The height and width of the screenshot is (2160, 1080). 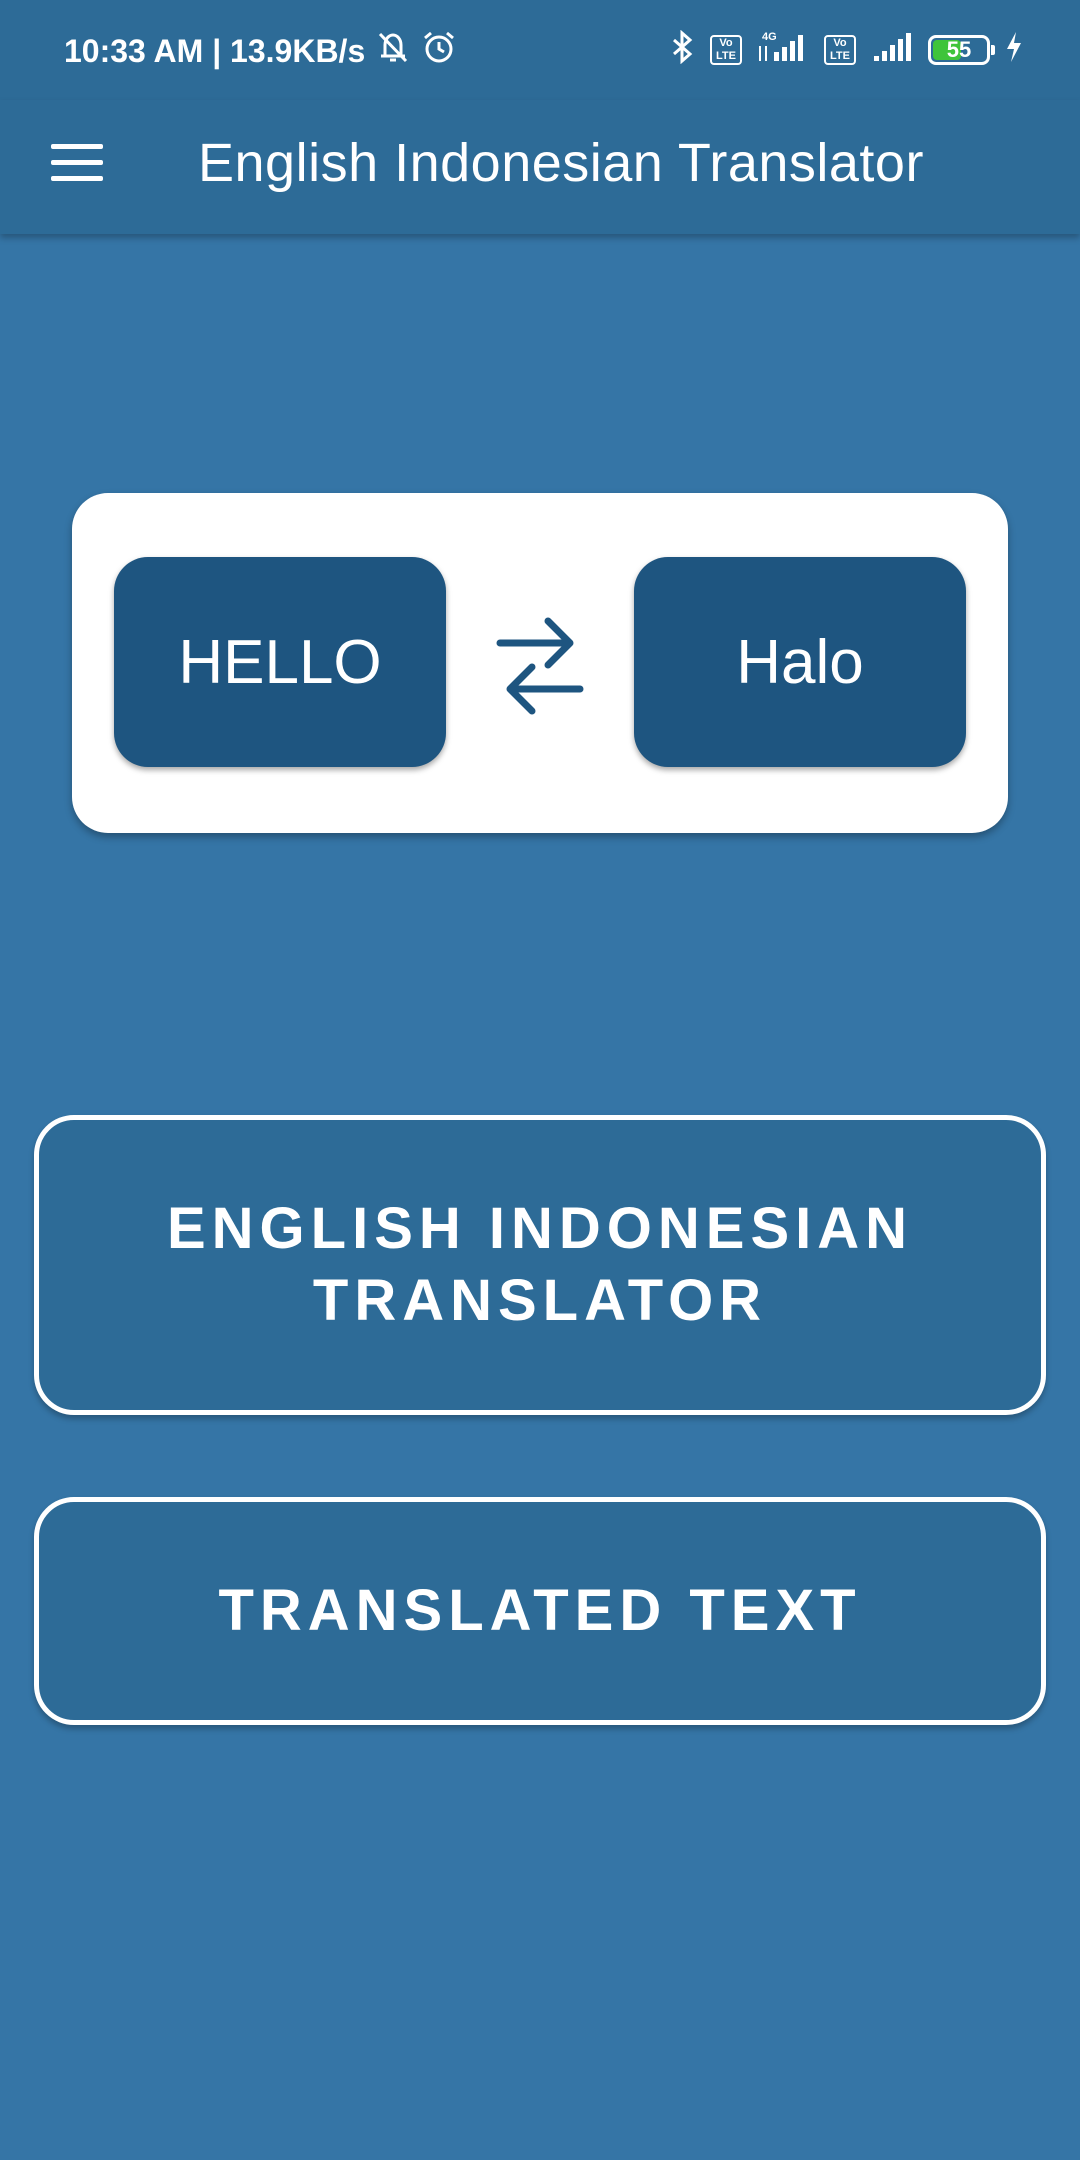 I want to click on translator-button-label: ENGLISH INDONESIAN TRANSLATOR, so click(x=540, y=1264).